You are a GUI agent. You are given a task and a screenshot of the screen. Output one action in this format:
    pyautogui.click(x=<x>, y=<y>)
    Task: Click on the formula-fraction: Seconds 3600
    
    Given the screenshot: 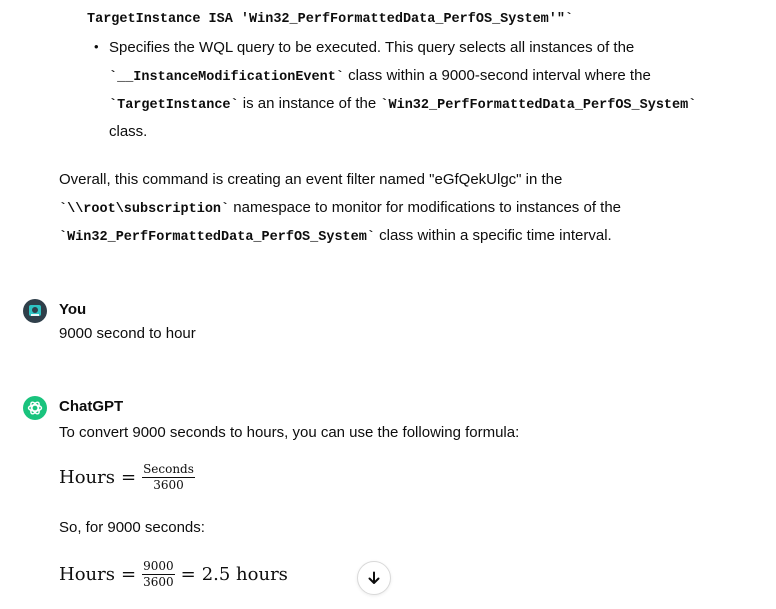 What is the action you would take?
    pyautogui.click(x=168, y=477)
    